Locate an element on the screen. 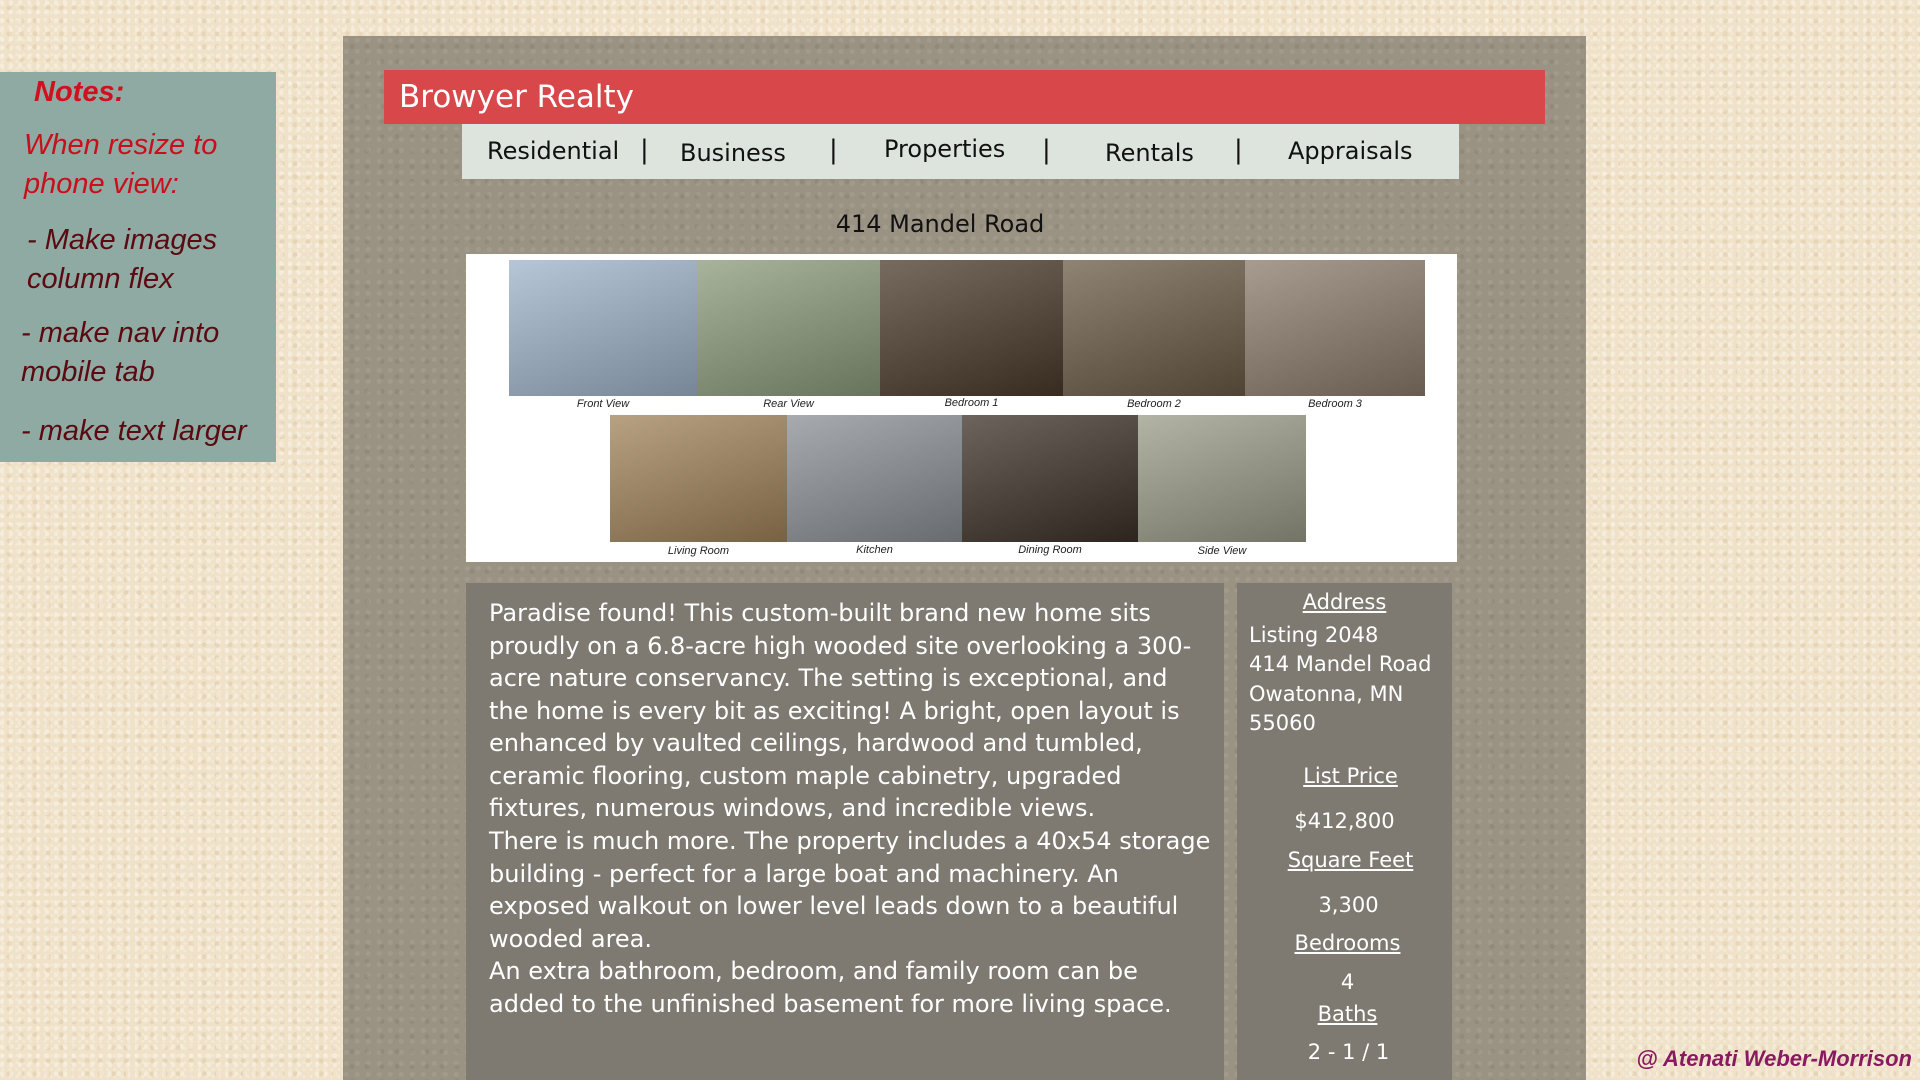 This screenshot has height=1080, width=1920. address-line: 55060 is located at coordinates (1282, 723).